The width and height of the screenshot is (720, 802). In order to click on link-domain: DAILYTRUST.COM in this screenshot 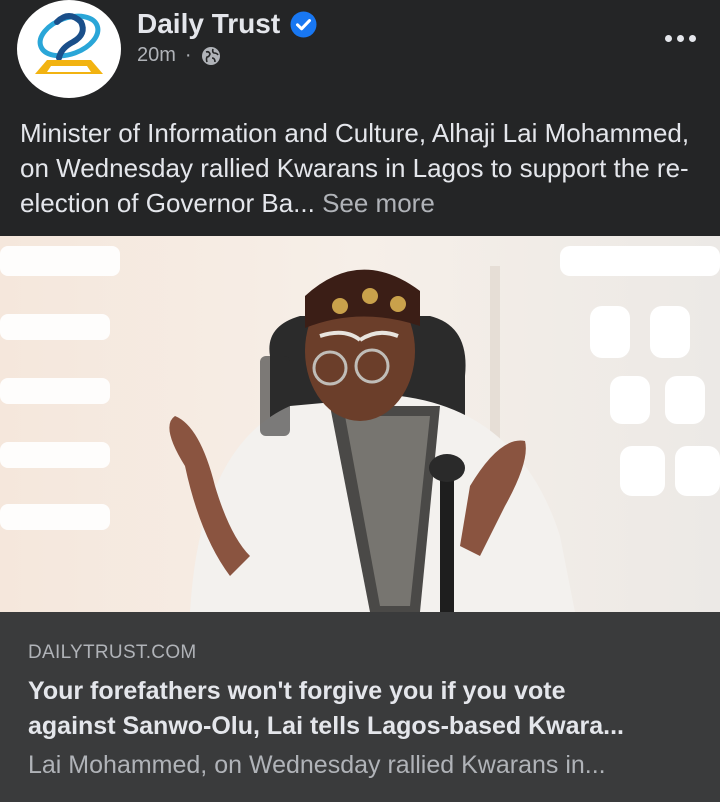, I will do `click(112, 652)`.